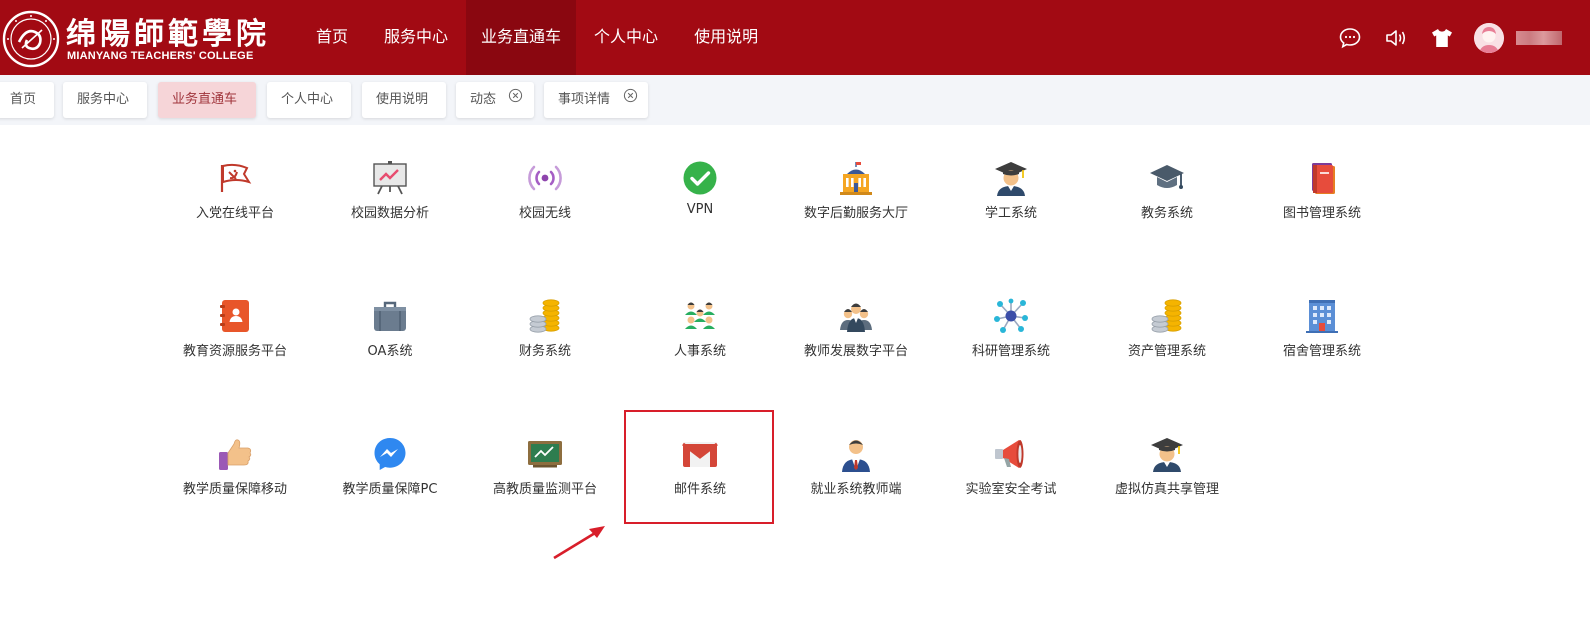 This screenshot has height=617, width=1590. What do you see at coordinates (236, 177) in the screenshot?
I see `party-flag-icon` at bounding box center [236, 177].